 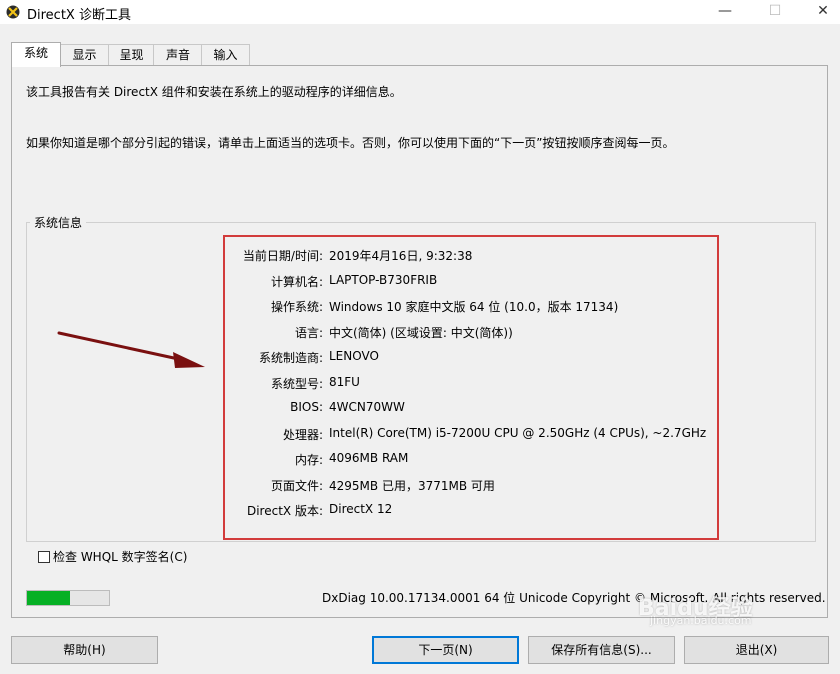 I want to click on window-title: DirectX 诊断工具, so click(x=79, y=15).